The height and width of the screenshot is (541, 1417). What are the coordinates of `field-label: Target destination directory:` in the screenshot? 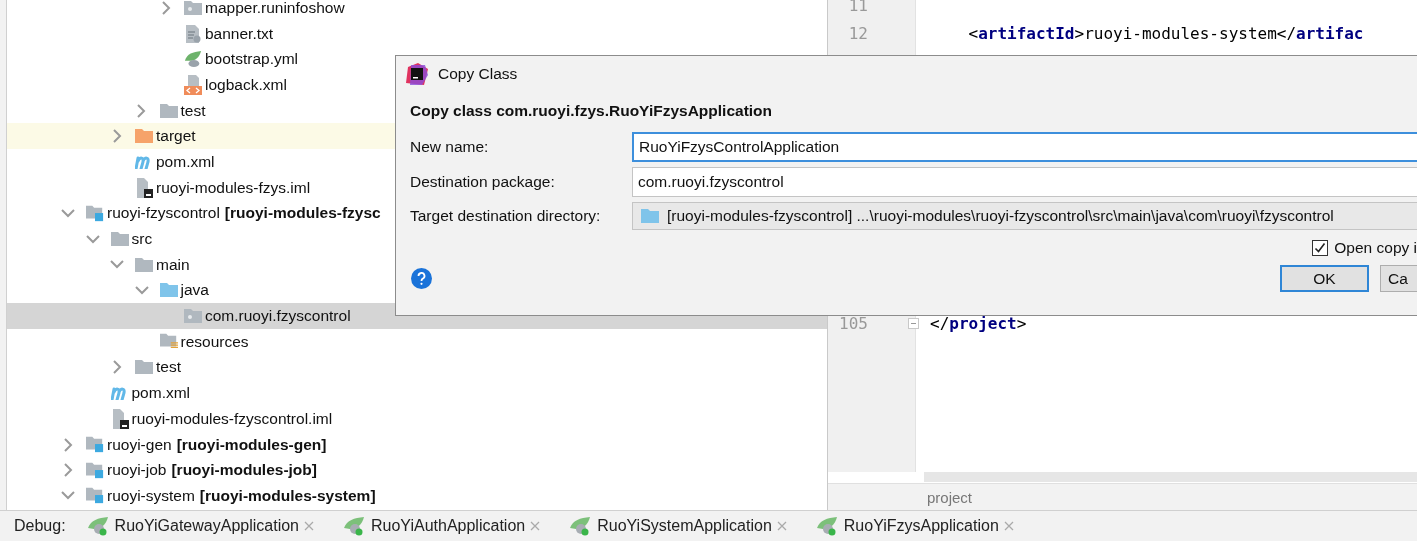 It's located at (506, 216).